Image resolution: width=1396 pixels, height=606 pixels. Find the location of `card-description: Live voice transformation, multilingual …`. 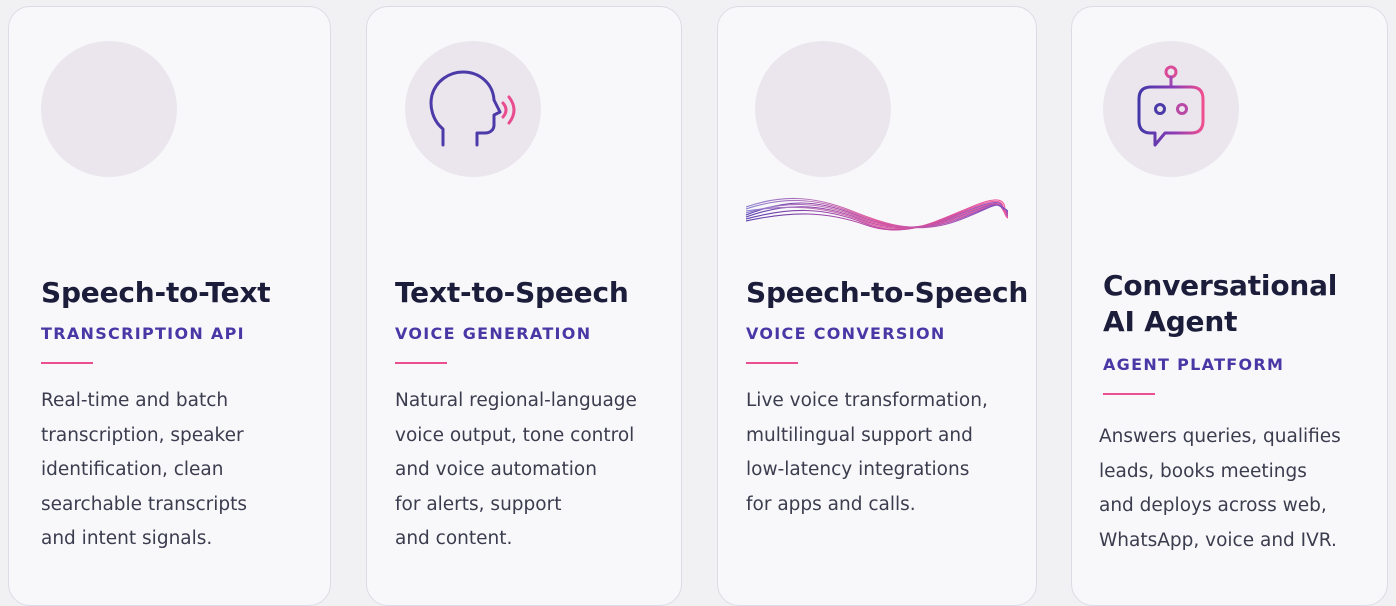

card-description: Live voice transformation, multilingual … is located at coordinates (867, 452).